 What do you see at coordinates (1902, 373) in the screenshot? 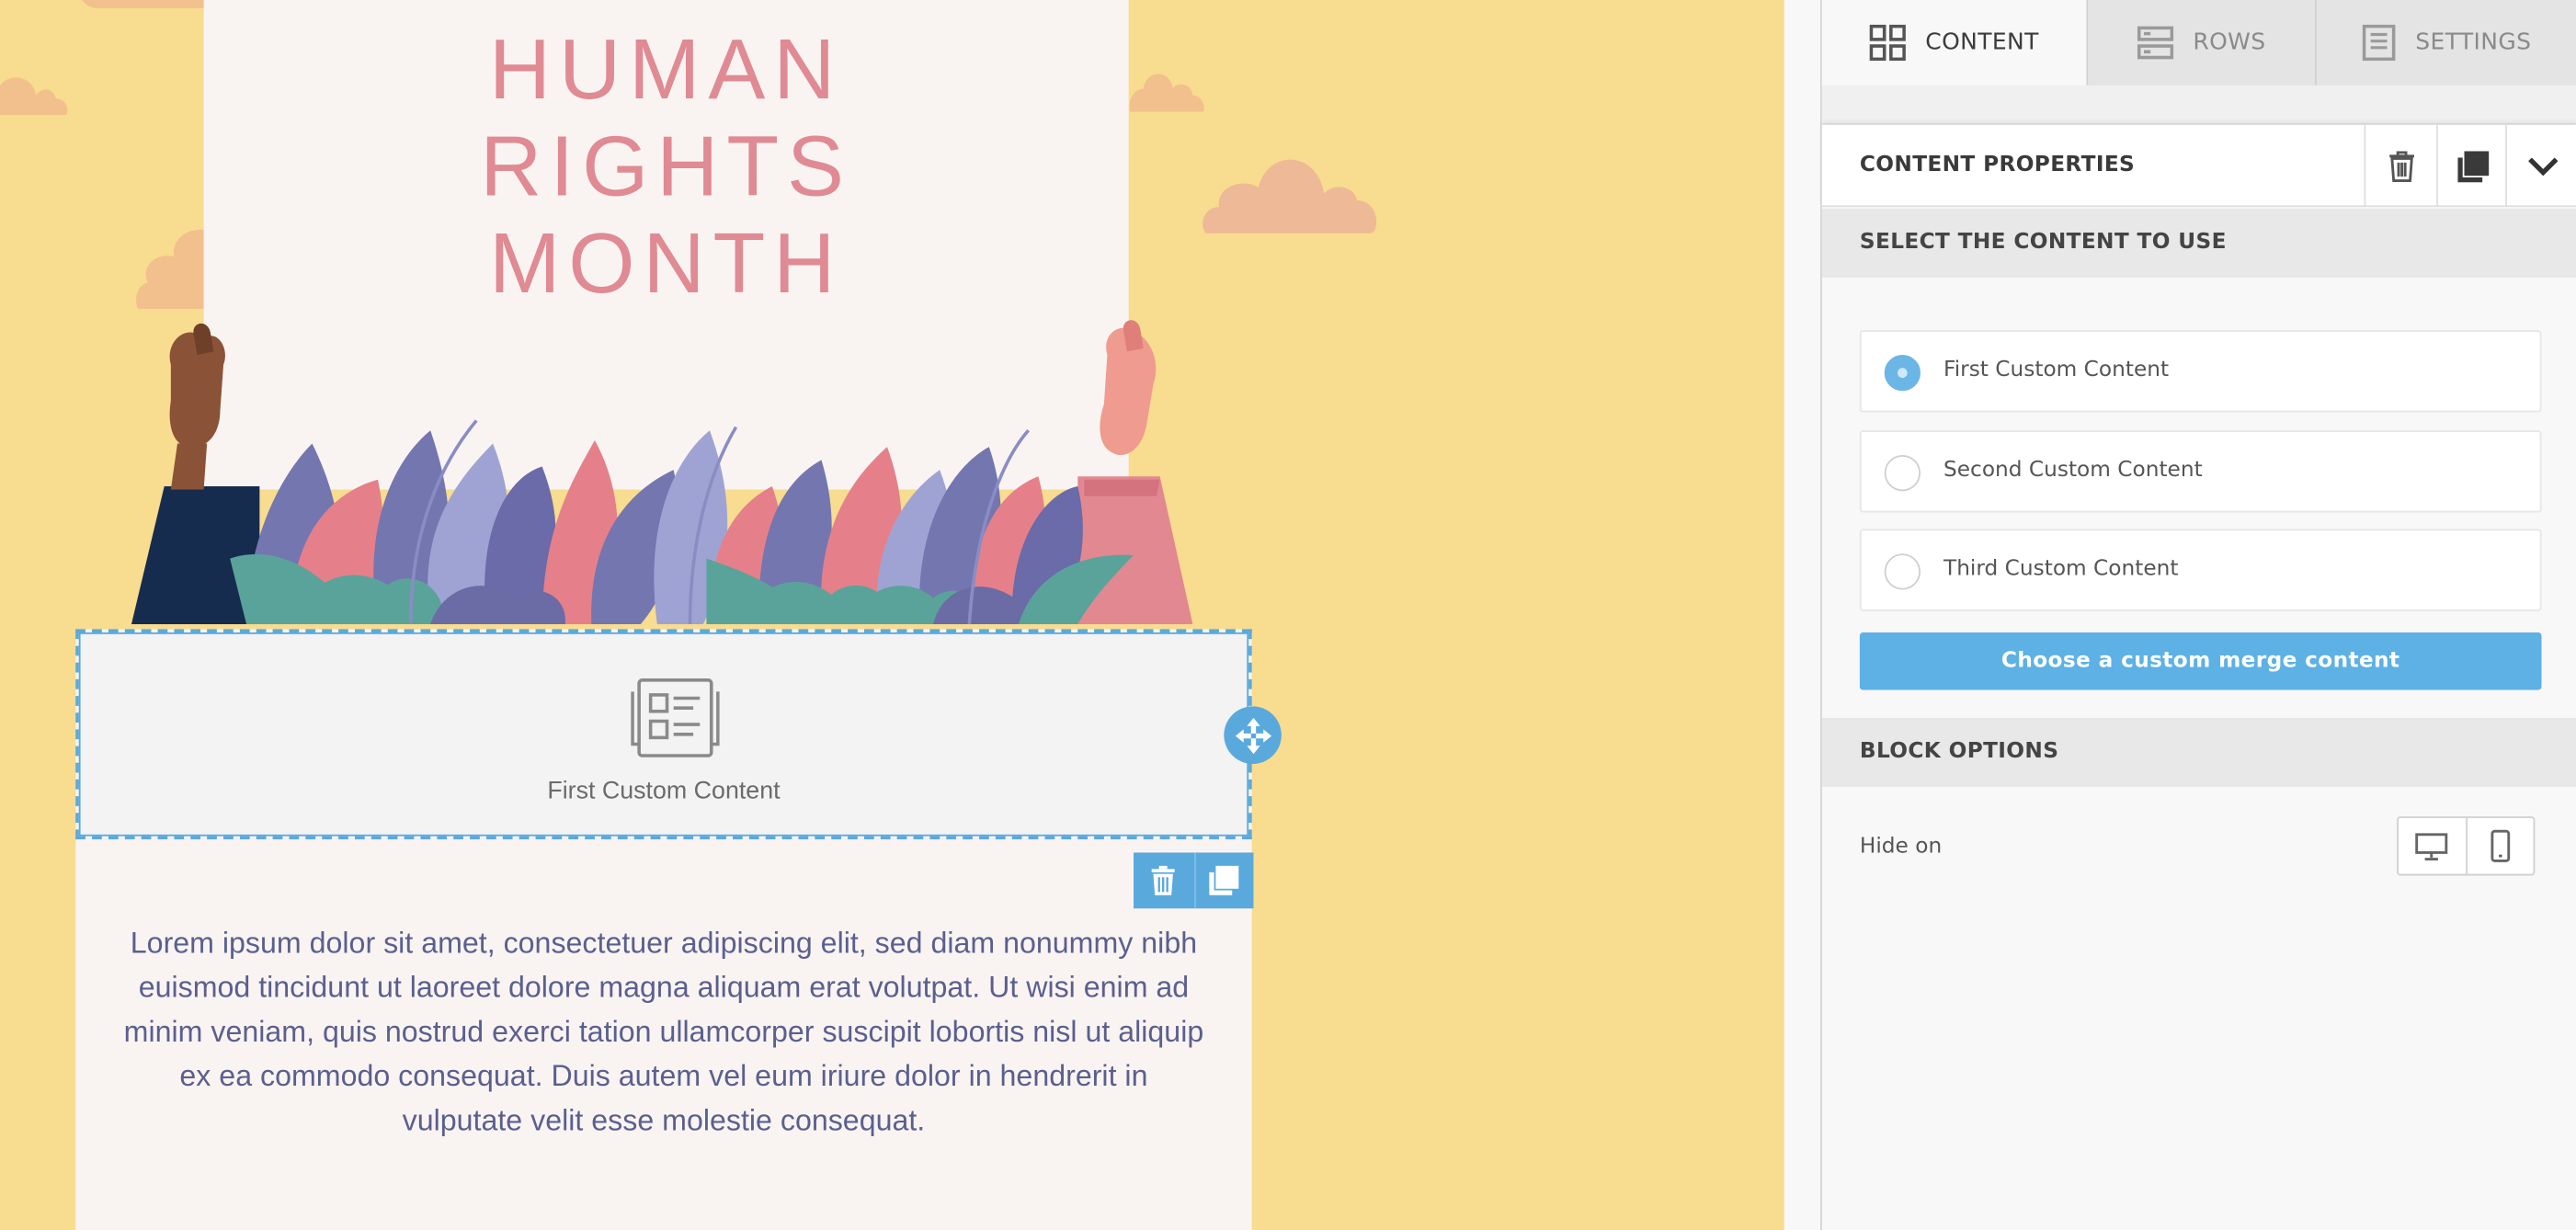
I see `radio-button-selected` at bounding box center [1902, 373].